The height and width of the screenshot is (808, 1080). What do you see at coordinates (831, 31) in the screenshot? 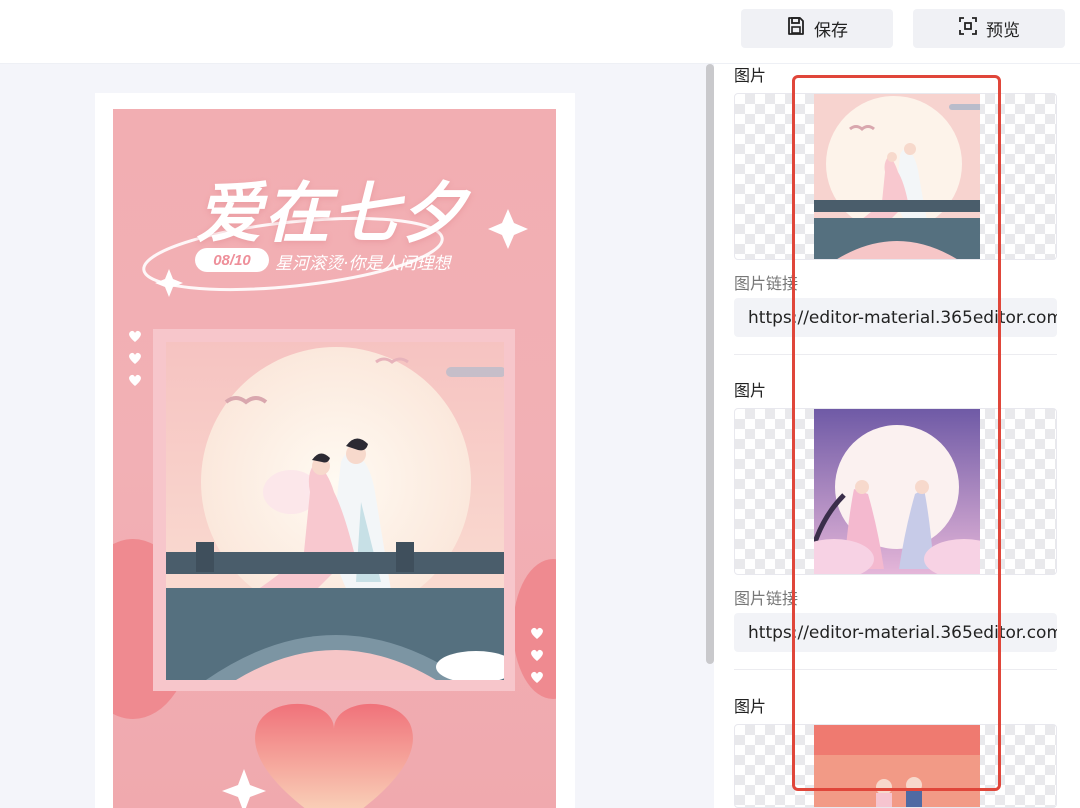
I see `save-button-label: 保存` at bounding box center [831, 31].